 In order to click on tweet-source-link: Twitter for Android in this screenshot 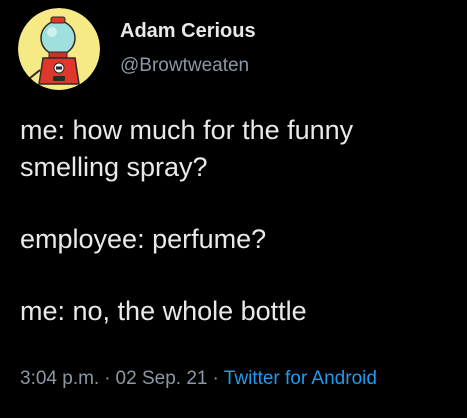, I will do `click(300, 378)`.